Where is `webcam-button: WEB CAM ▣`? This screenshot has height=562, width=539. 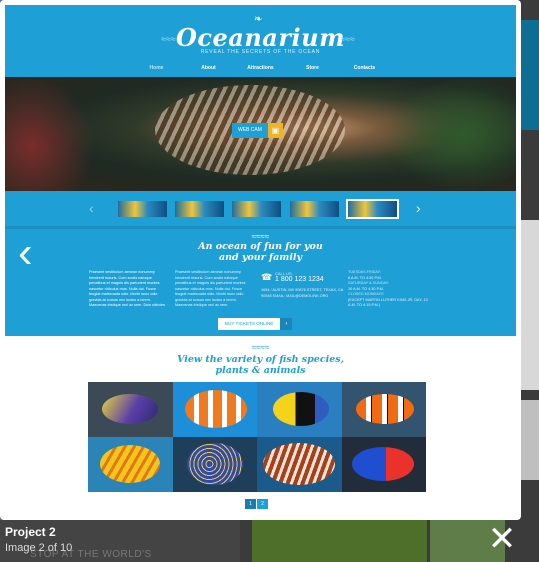 webcam-button: WEB CAM ▣ is located at coordinates (257, 130).